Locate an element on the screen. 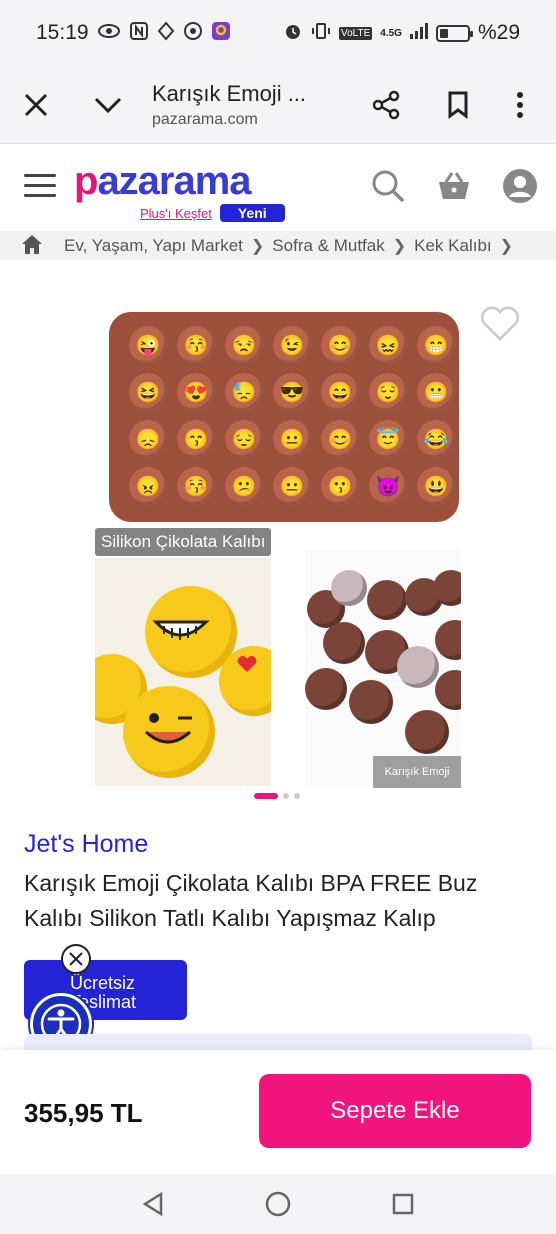  chocolate-emoji-photo: Karışık Emoji is located at coordinates (383, 669).